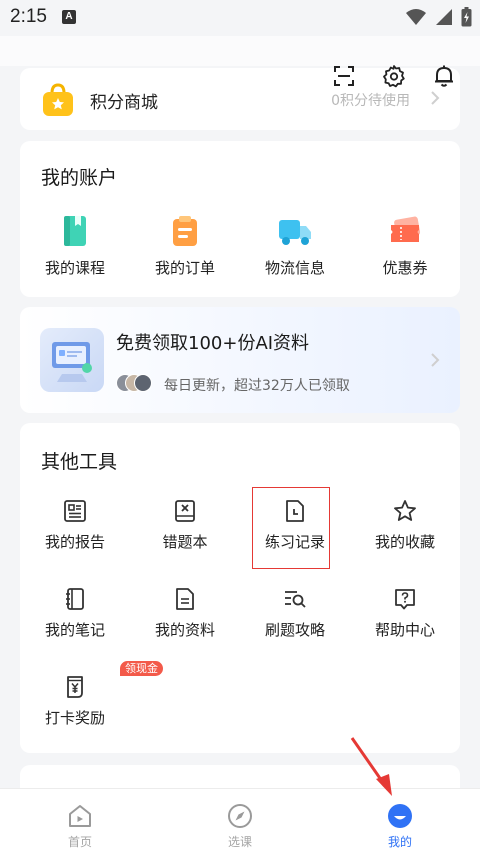 The image size is (480, 853). What do you see at coordinates (240, 360) in the screenshot?
I see `ai-materials-banner: 免费领取100+份AI资料 每日更新，超过32万人已领取` at bounding box center [240, 360].